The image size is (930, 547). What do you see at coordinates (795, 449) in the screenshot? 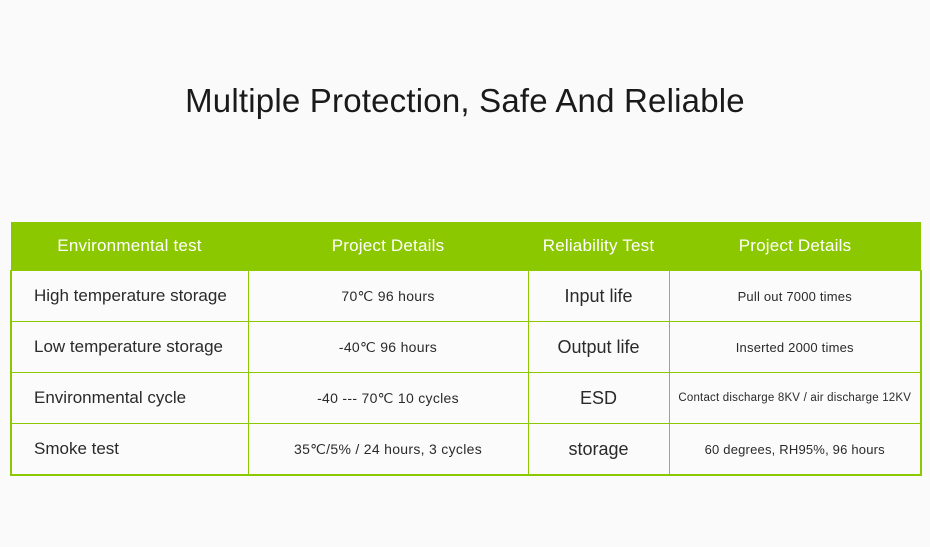
I see `cell-reliability-details: 60 degrees, RH95%, 96 hours` at bounding box center [795, 449].